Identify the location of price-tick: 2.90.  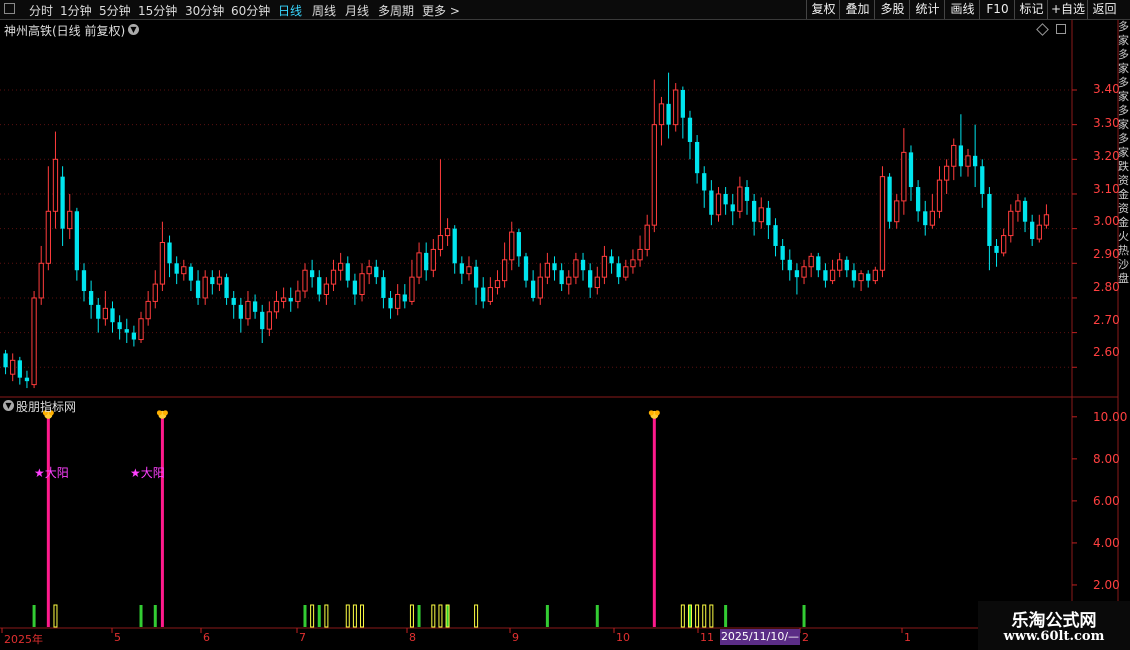
(1106, 254).